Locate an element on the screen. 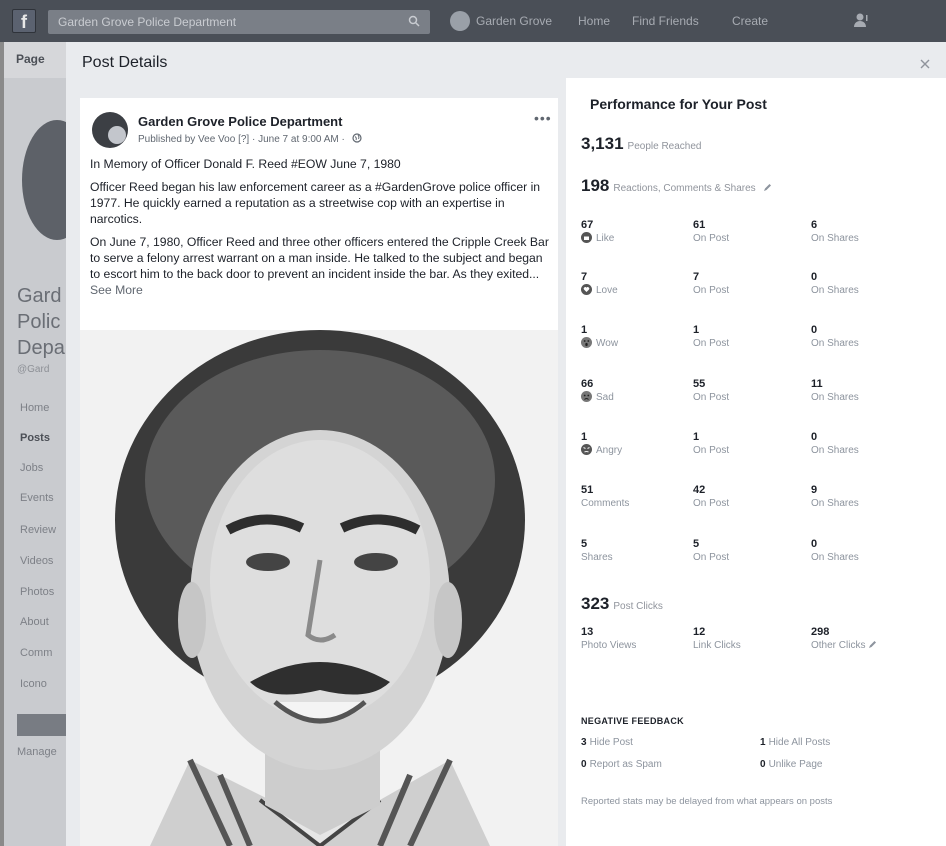 This screenshot has width=946, height=846. profile-avatar is located at coordinates (460, 21).